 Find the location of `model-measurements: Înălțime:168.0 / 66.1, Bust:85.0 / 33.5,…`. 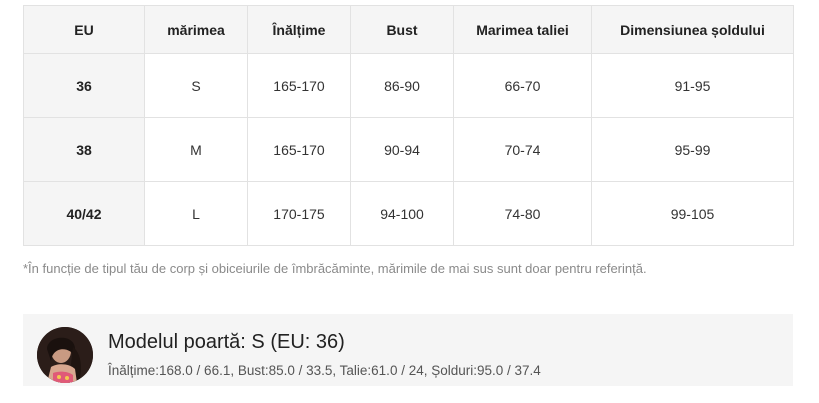

model-measurements: Înălțime:168.0 / 66.1, Bust:85.0 / 33.5,… is located at coordinates (324, 370).